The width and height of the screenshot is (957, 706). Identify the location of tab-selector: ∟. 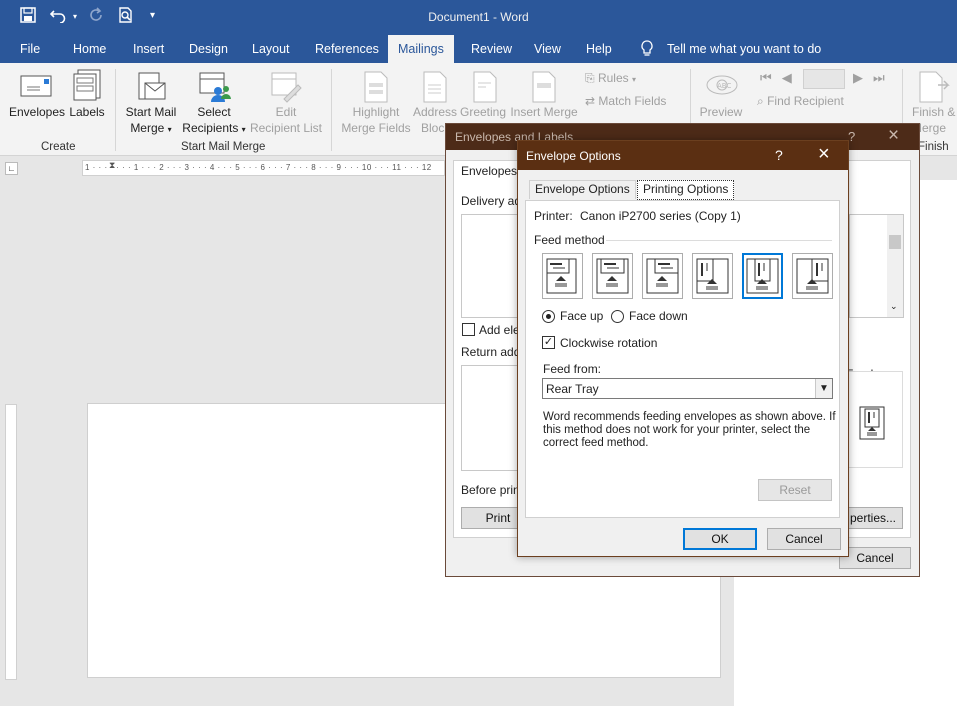
(11, 168).